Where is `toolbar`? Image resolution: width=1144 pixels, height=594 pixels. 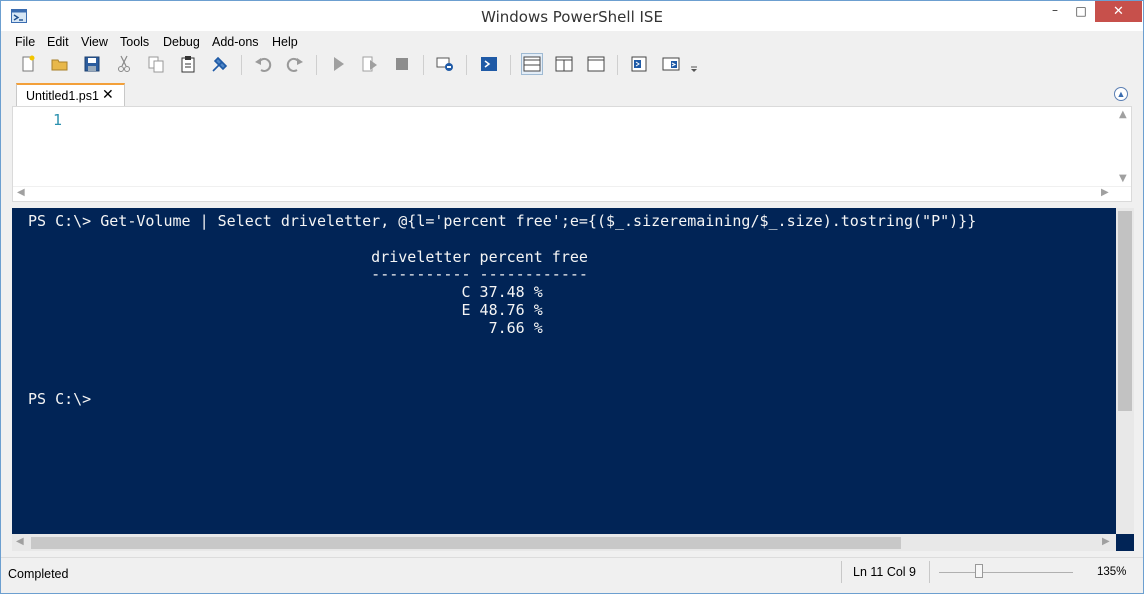 toolbar is located at coordinates (572, 65).